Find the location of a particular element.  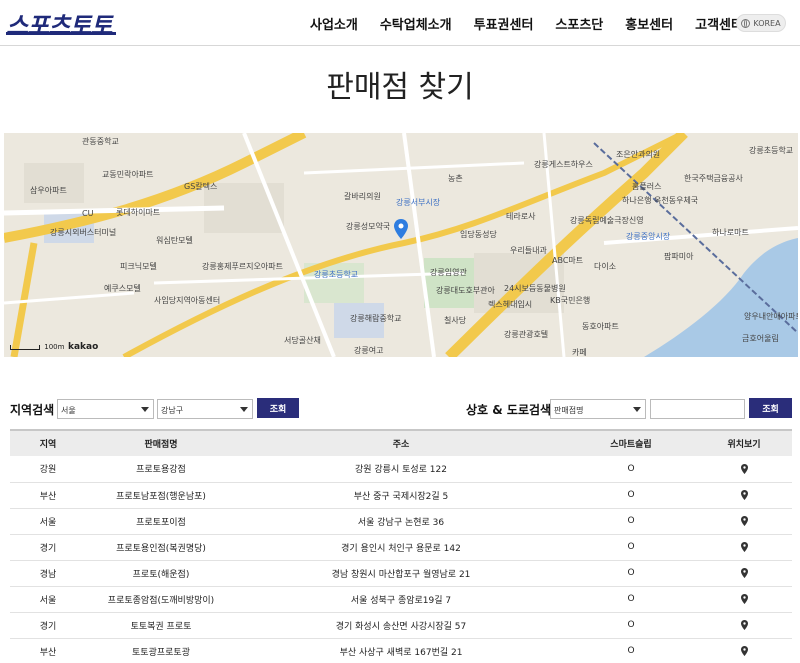

main-nav: 사업소개 수탁업체소개 투표권센터 스포츠단 홍보센터 고객센터 is located at coordinates (537, 23).